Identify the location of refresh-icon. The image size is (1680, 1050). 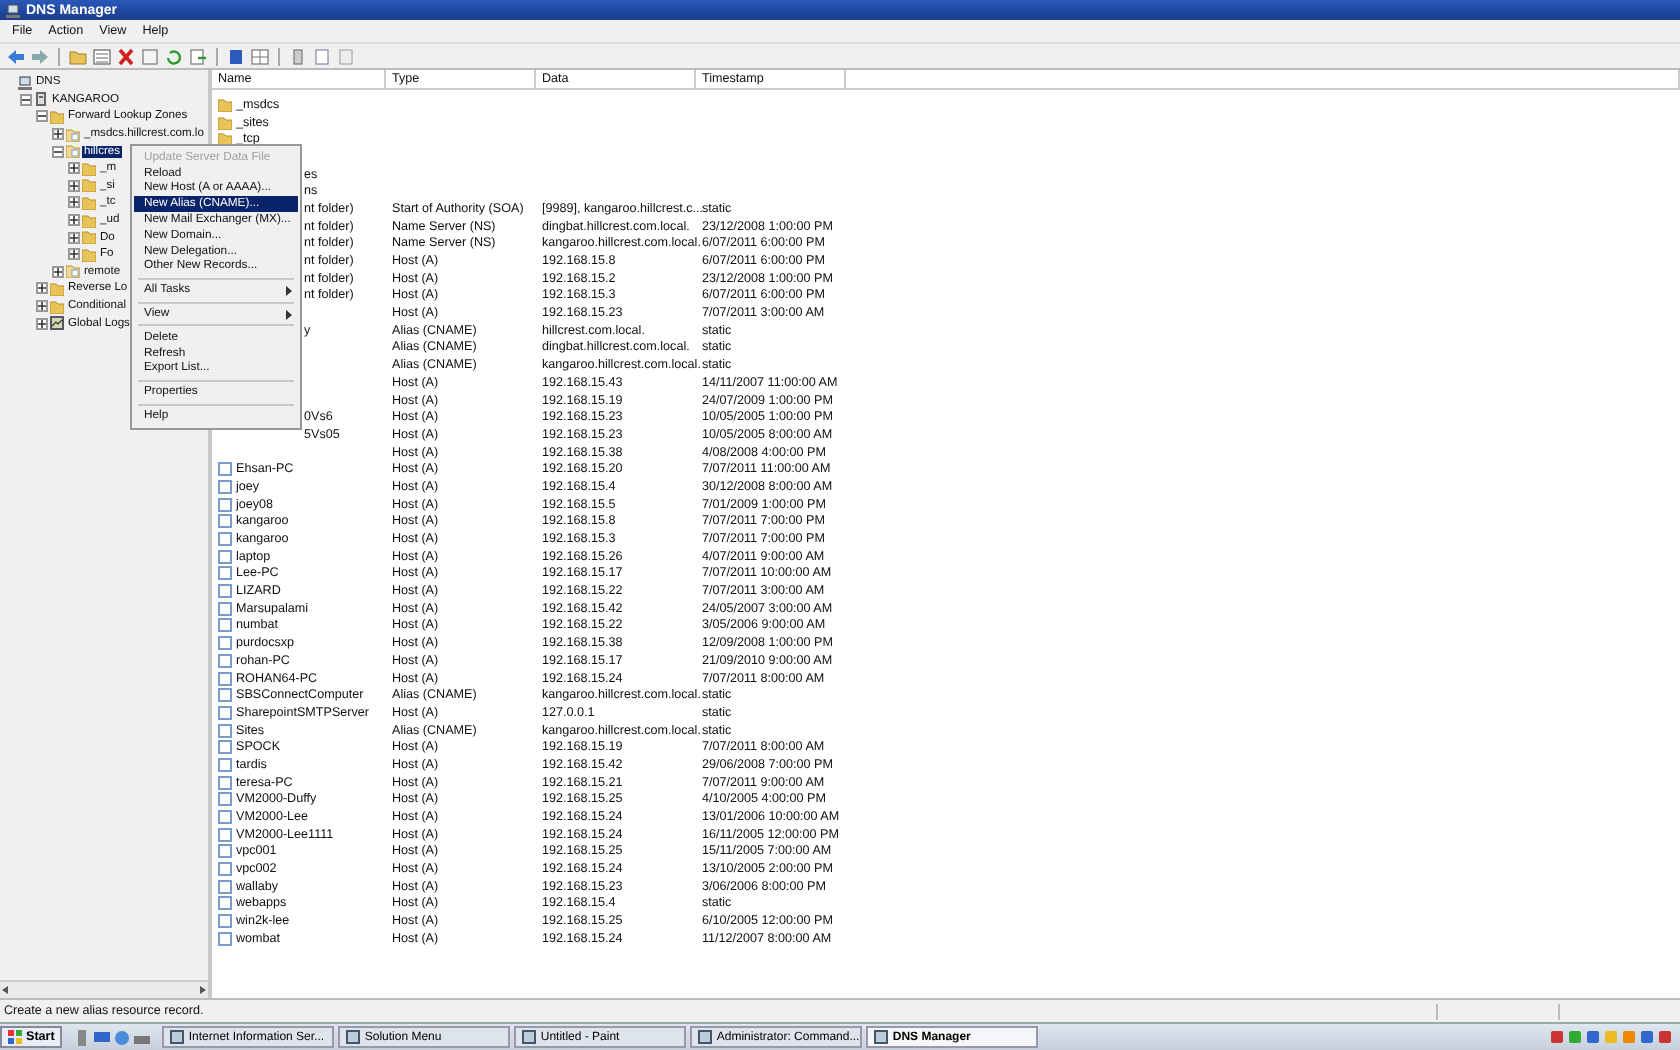
(174, 56).